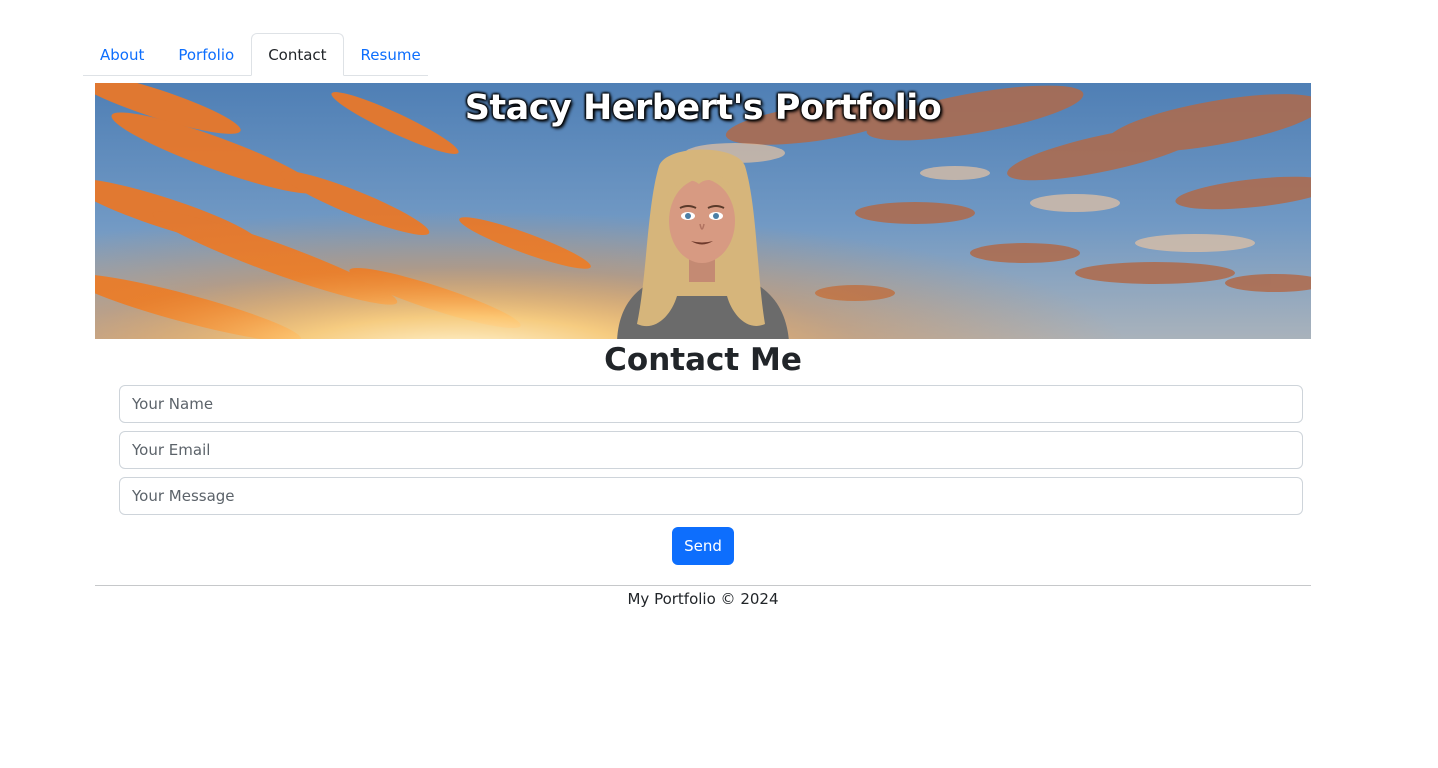  What do you see at coordinates (703, 585) in the screenshot?
I see `footer-divider` at bounding box center [703, 585].